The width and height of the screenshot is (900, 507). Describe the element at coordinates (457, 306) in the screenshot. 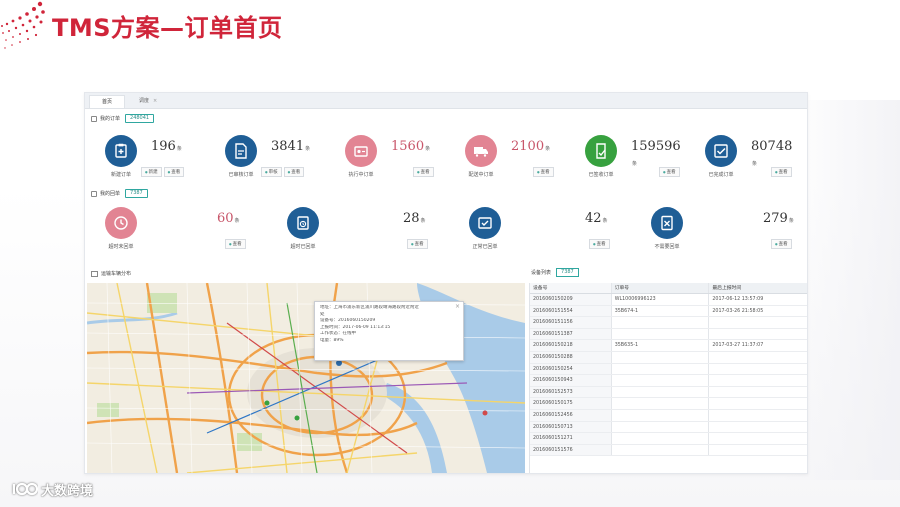

I see `close-icon: ×` at that location.